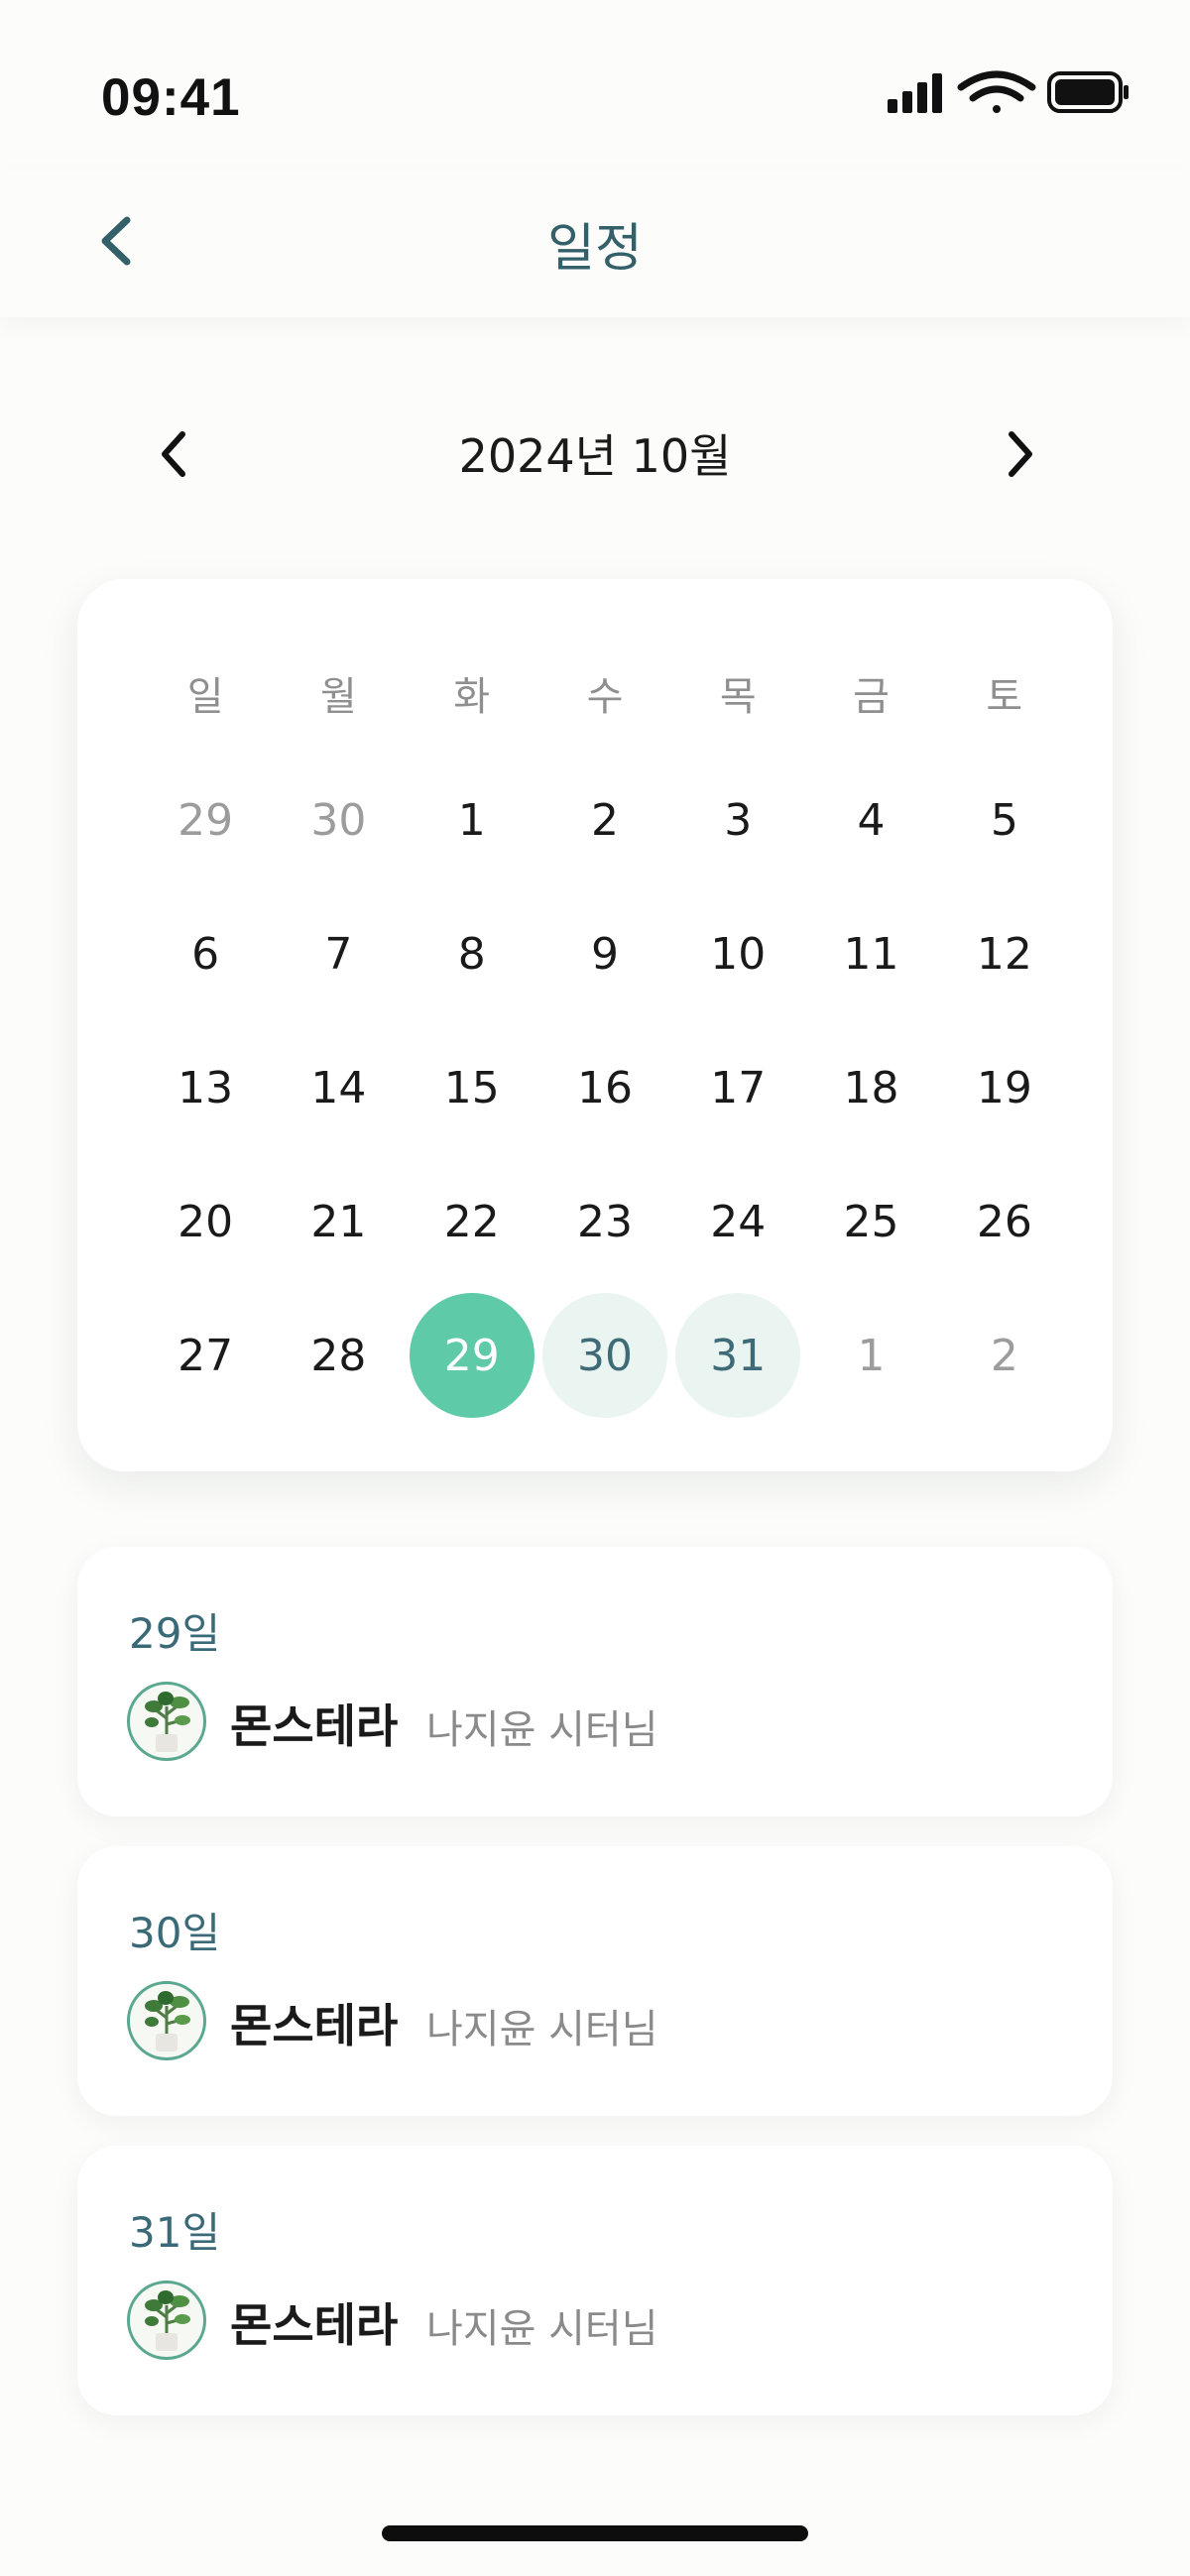 The height and width of the screenshot is (2576, 1190). I want to click on day-cell: 10, so click(737, 953).